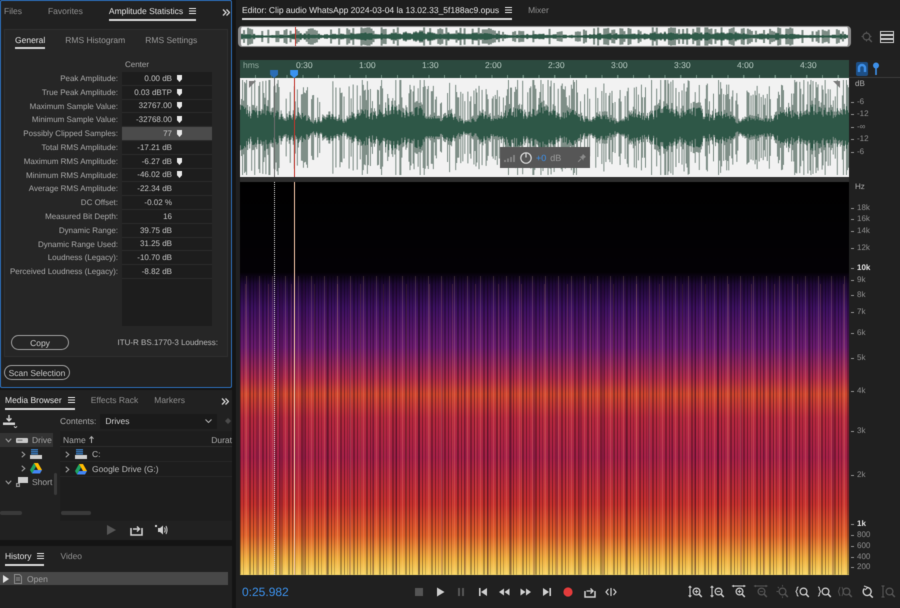 The image size is (900, 608). I want to click on stat-value: -6.27 dB, so click(167, 161).